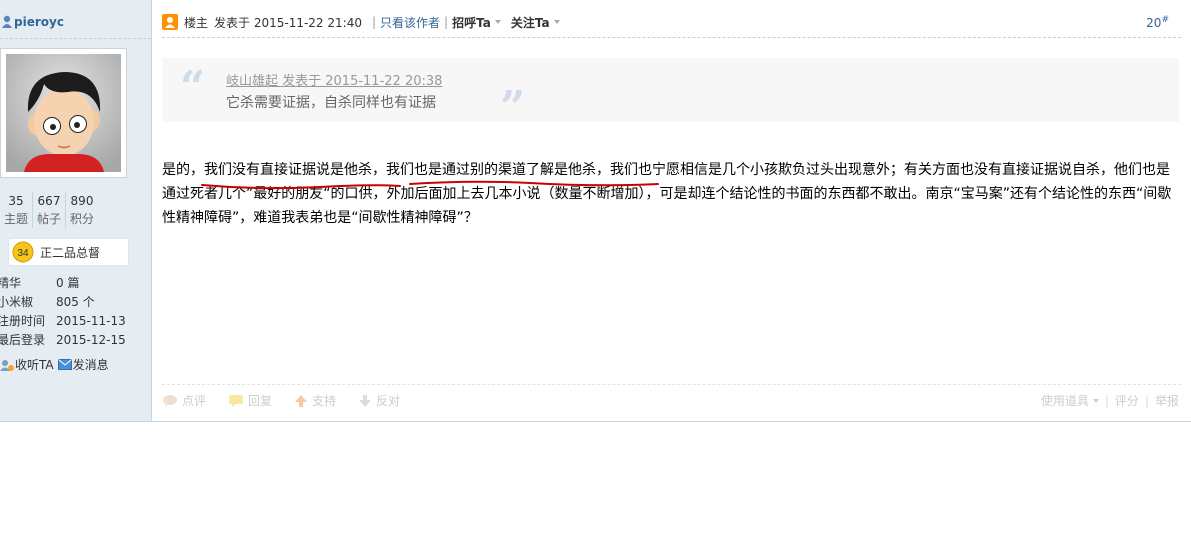 The height and width of the screenshot is (540, 1191). Describe the element at coordinates (7, 365) in the screenshot. I see `follow-icon` at that location.